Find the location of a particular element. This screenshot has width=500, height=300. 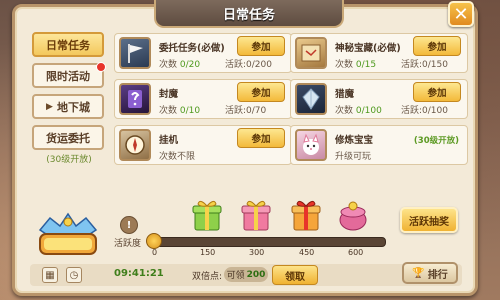

crystal-icon is located at coordinates (311, 99).